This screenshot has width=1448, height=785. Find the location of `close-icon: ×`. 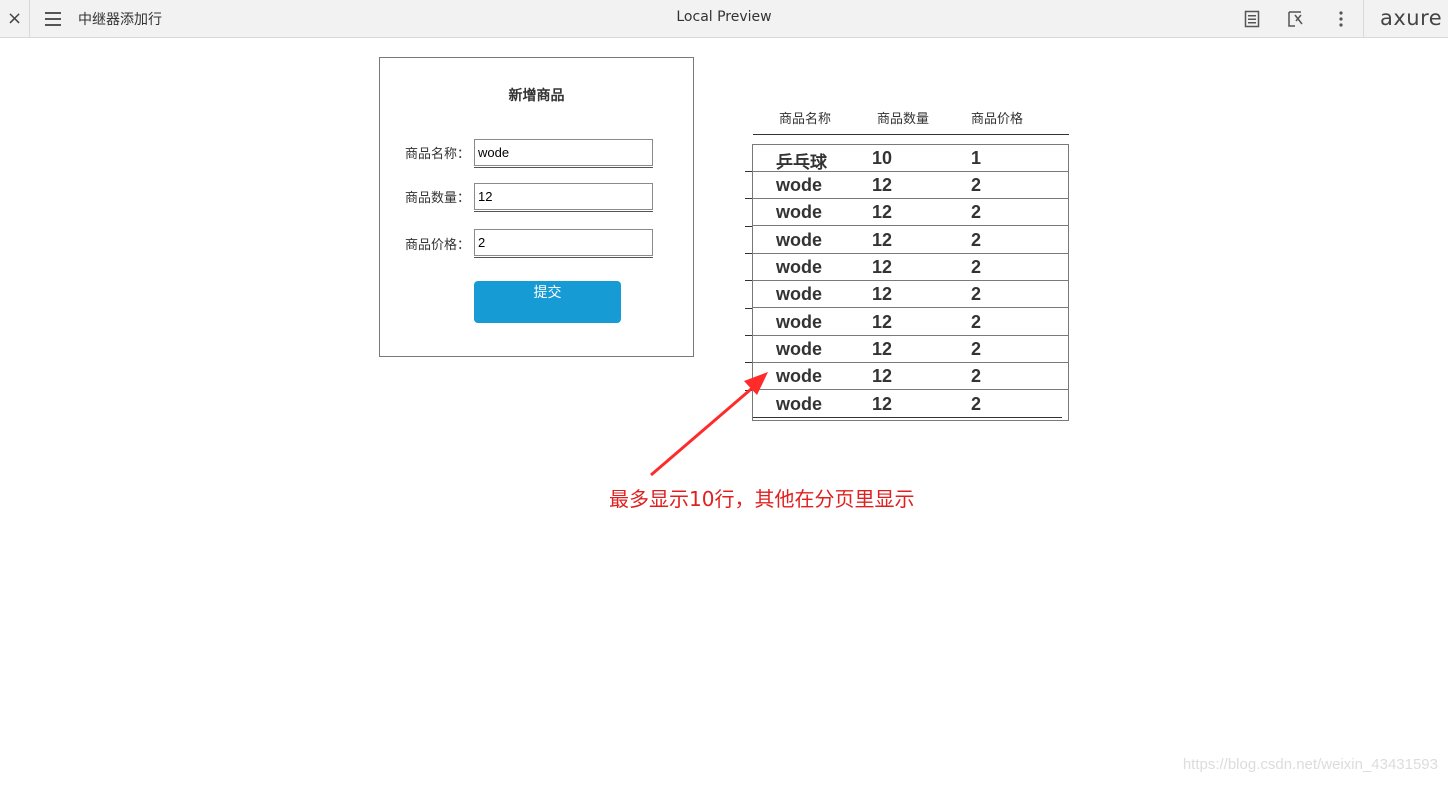

close-icon: × is located at coordinates (14, 18).